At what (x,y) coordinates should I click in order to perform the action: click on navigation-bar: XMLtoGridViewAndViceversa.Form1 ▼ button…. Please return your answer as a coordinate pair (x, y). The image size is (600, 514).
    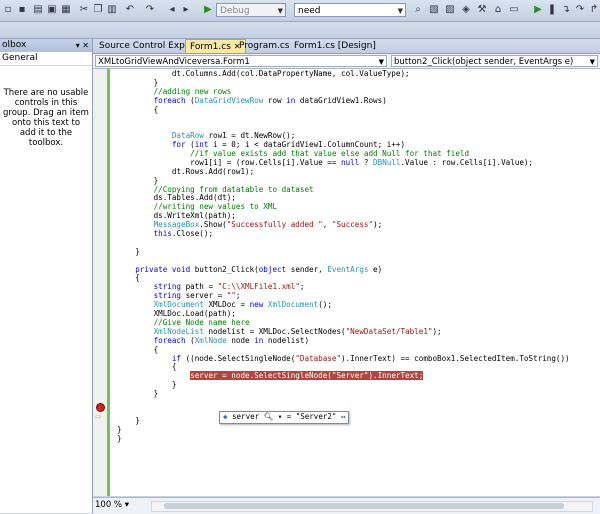
    Looking at the image, I should click on (346, 61).